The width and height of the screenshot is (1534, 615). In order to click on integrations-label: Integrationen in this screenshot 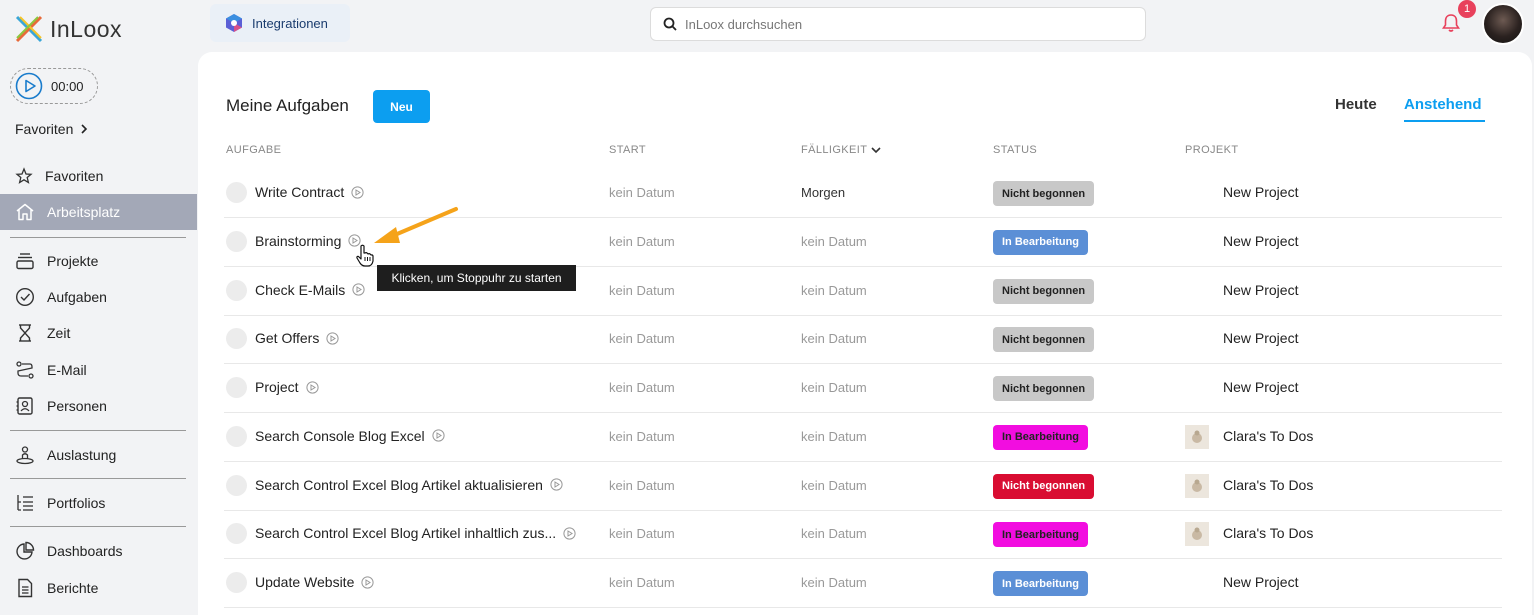, I will do `click(290, 23)`.